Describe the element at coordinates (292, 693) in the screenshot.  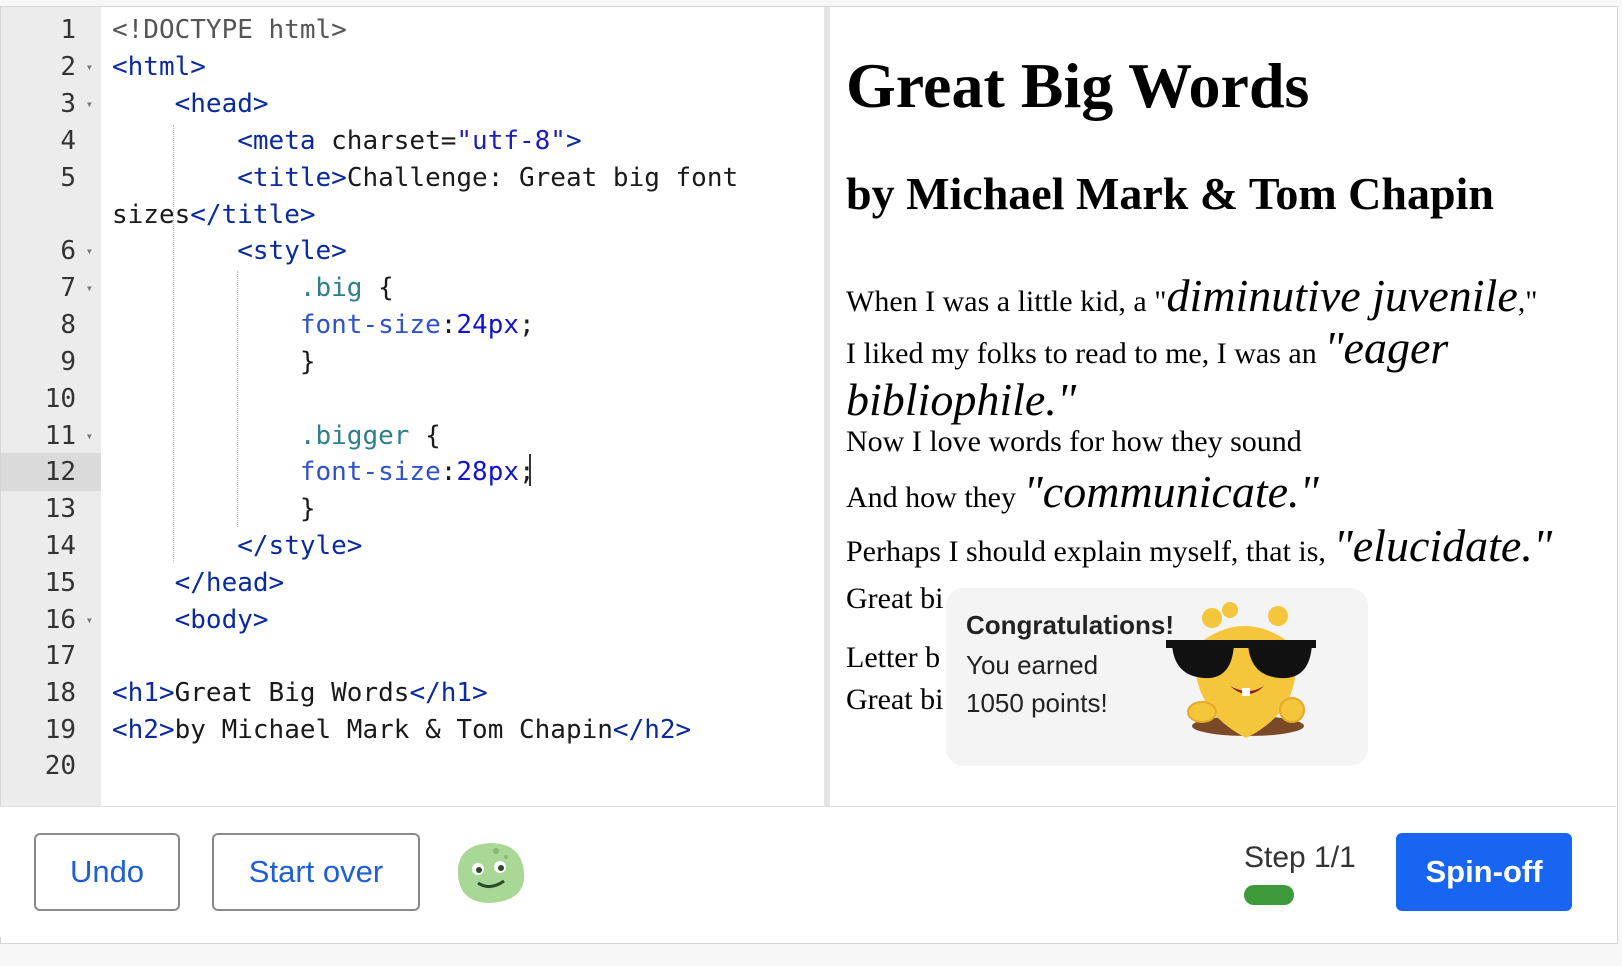
I see `code-token: Great Big Words` at that location.